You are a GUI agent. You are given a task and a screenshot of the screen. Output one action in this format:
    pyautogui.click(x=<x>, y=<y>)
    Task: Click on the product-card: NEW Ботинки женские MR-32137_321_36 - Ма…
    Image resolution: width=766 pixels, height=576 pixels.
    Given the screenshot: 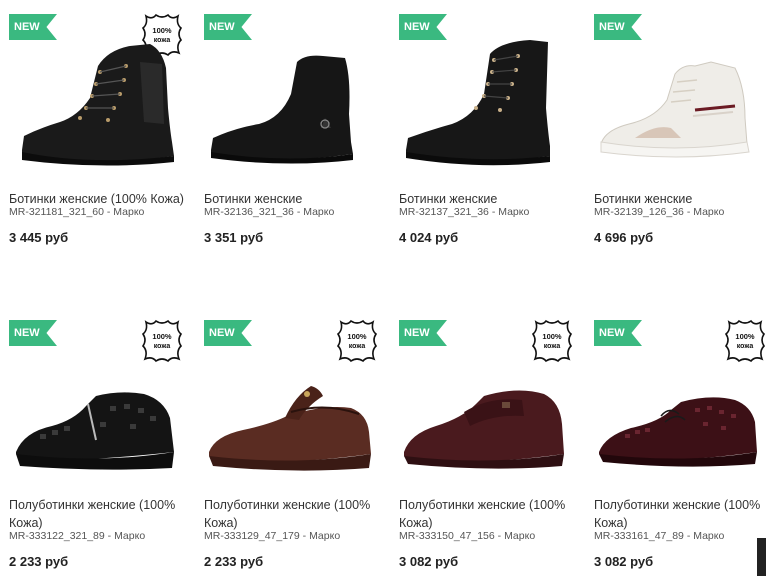 What is the action you would take?
    pyautogui.click(x=485, y=145)
    